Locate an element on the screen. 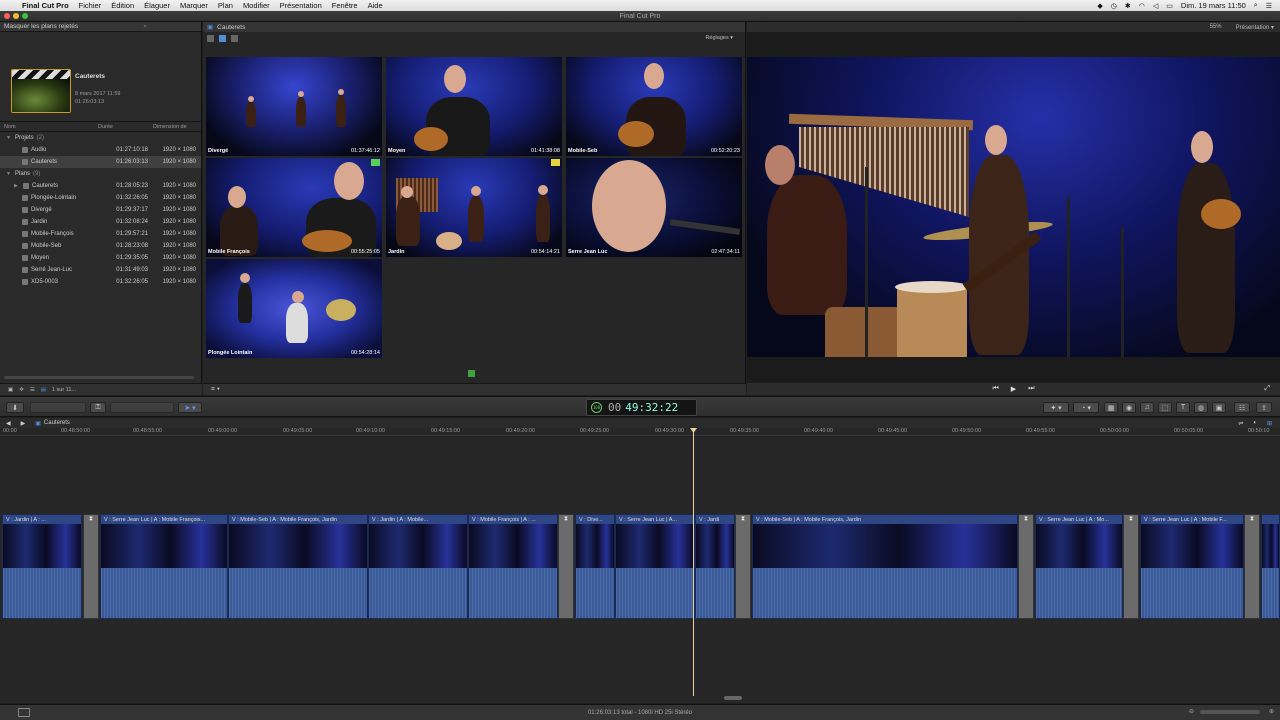  browser-clip: Jardin 00:54:14:21 is located at coordinates (474, 207).